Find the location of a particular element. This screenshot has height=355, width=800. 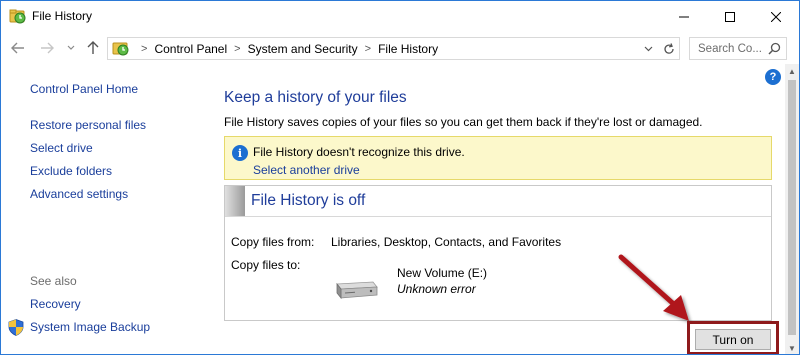

copy-to-label: Copy files to: is located at coordinates (266, 265).